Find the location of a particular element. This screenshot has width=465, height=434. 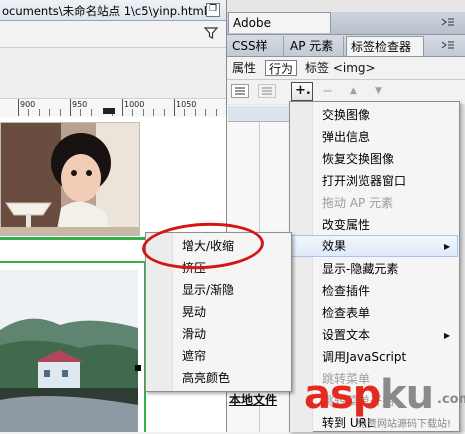

ruler-label: 900 is located at coordinates (28, 104).